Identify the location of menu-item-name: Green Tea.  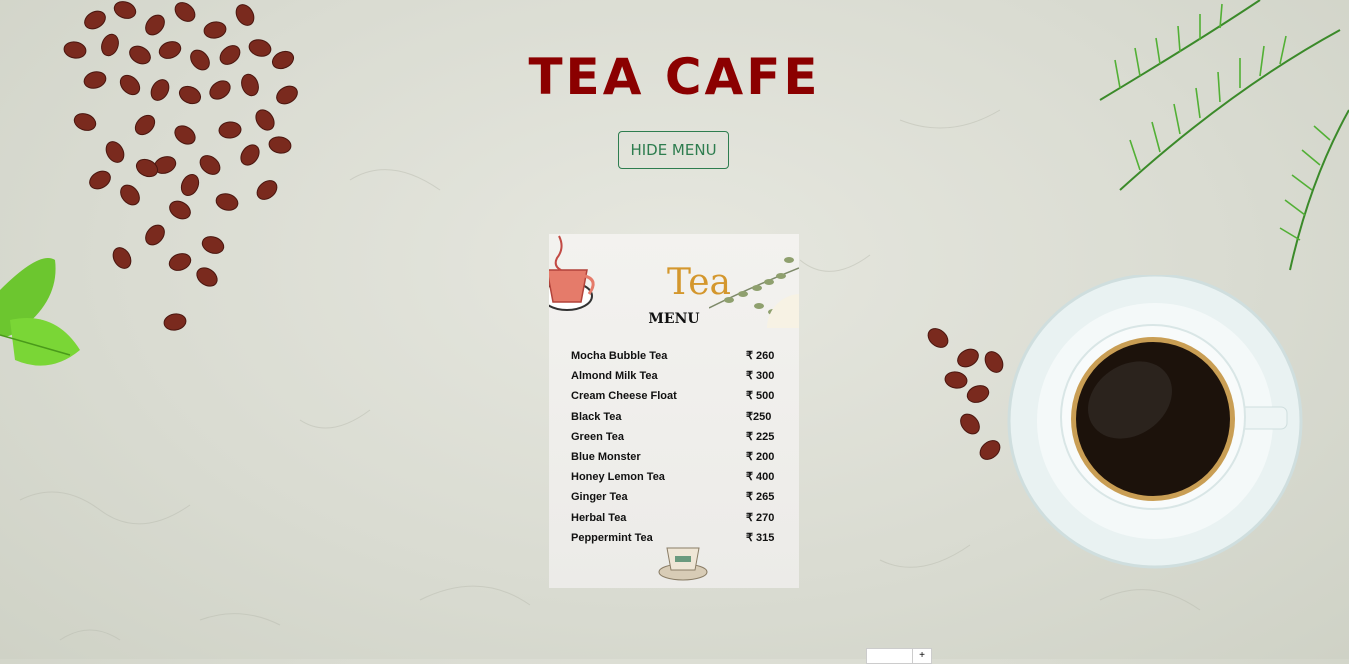
(597, 436).